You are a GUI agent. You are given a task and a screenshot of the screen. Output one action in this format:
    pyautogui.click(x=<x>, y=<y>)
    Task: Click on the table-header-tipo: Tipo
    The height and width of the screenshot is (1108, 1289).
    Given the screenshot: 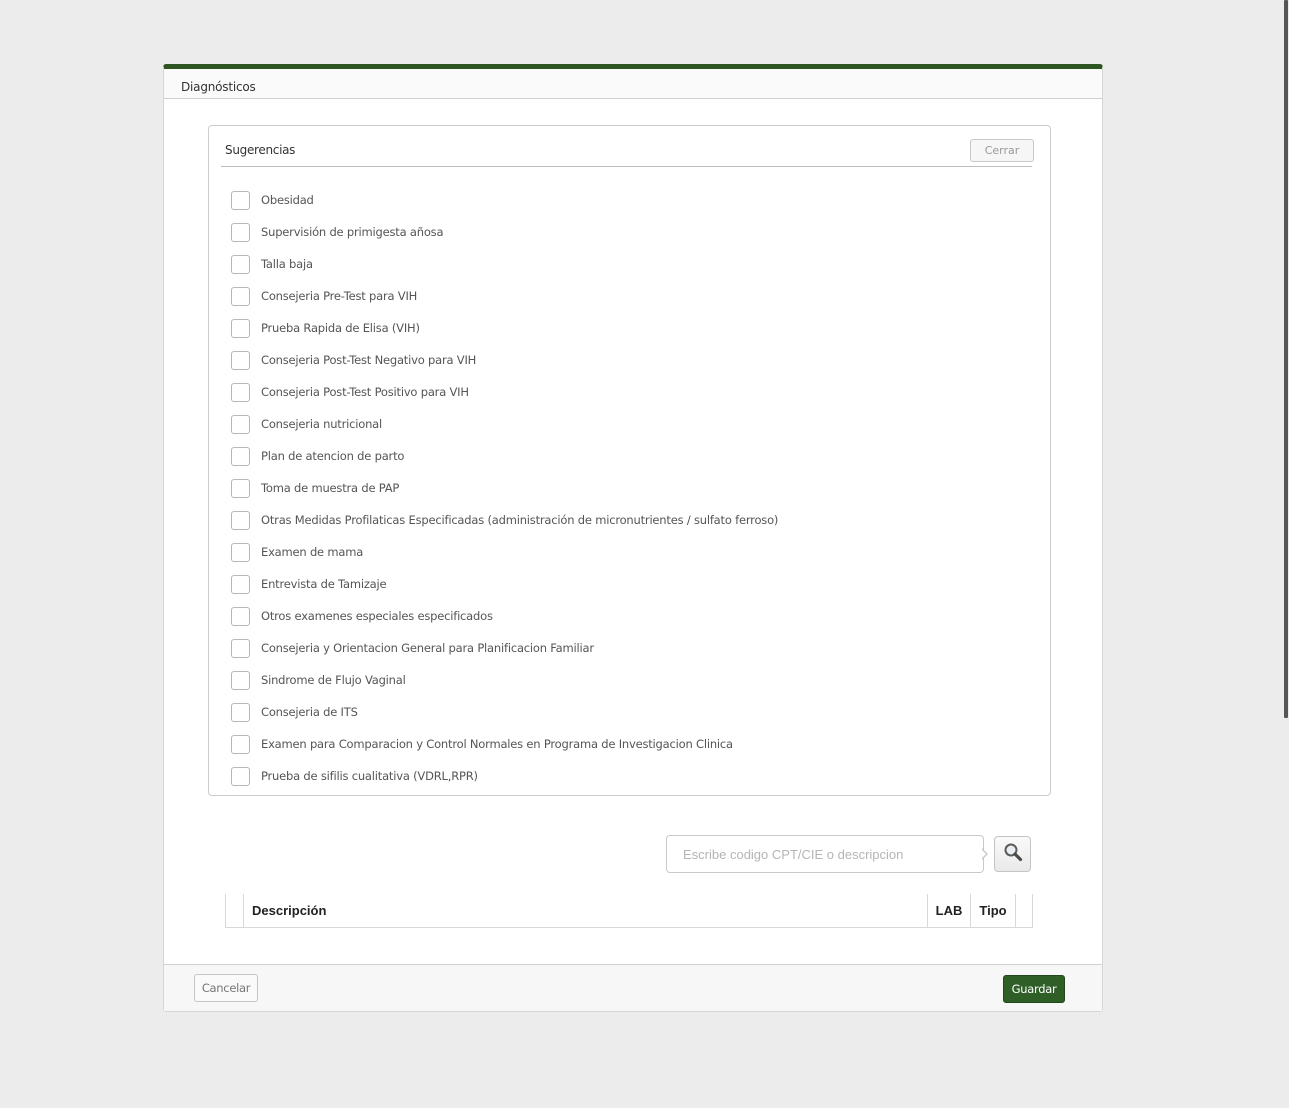 What is the action you would take?
    pyautogui.click(x=992, y=910)
    